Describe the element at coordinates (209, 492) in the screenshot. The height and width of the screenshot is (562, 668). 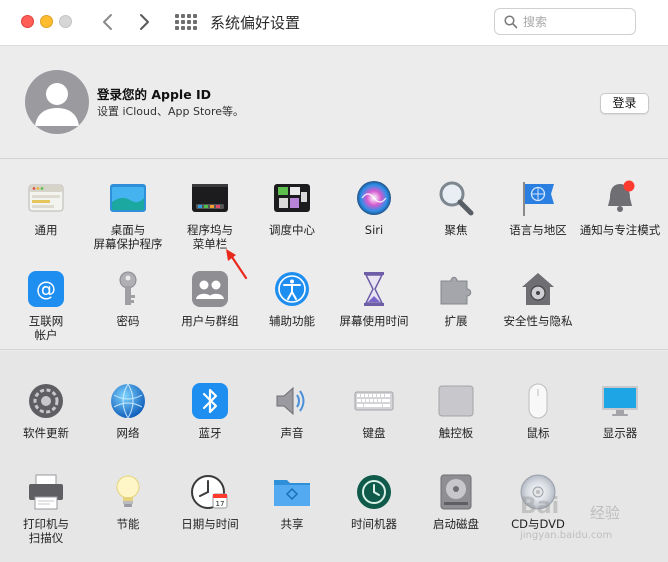
I see `date-time-icon: 17` at that location.